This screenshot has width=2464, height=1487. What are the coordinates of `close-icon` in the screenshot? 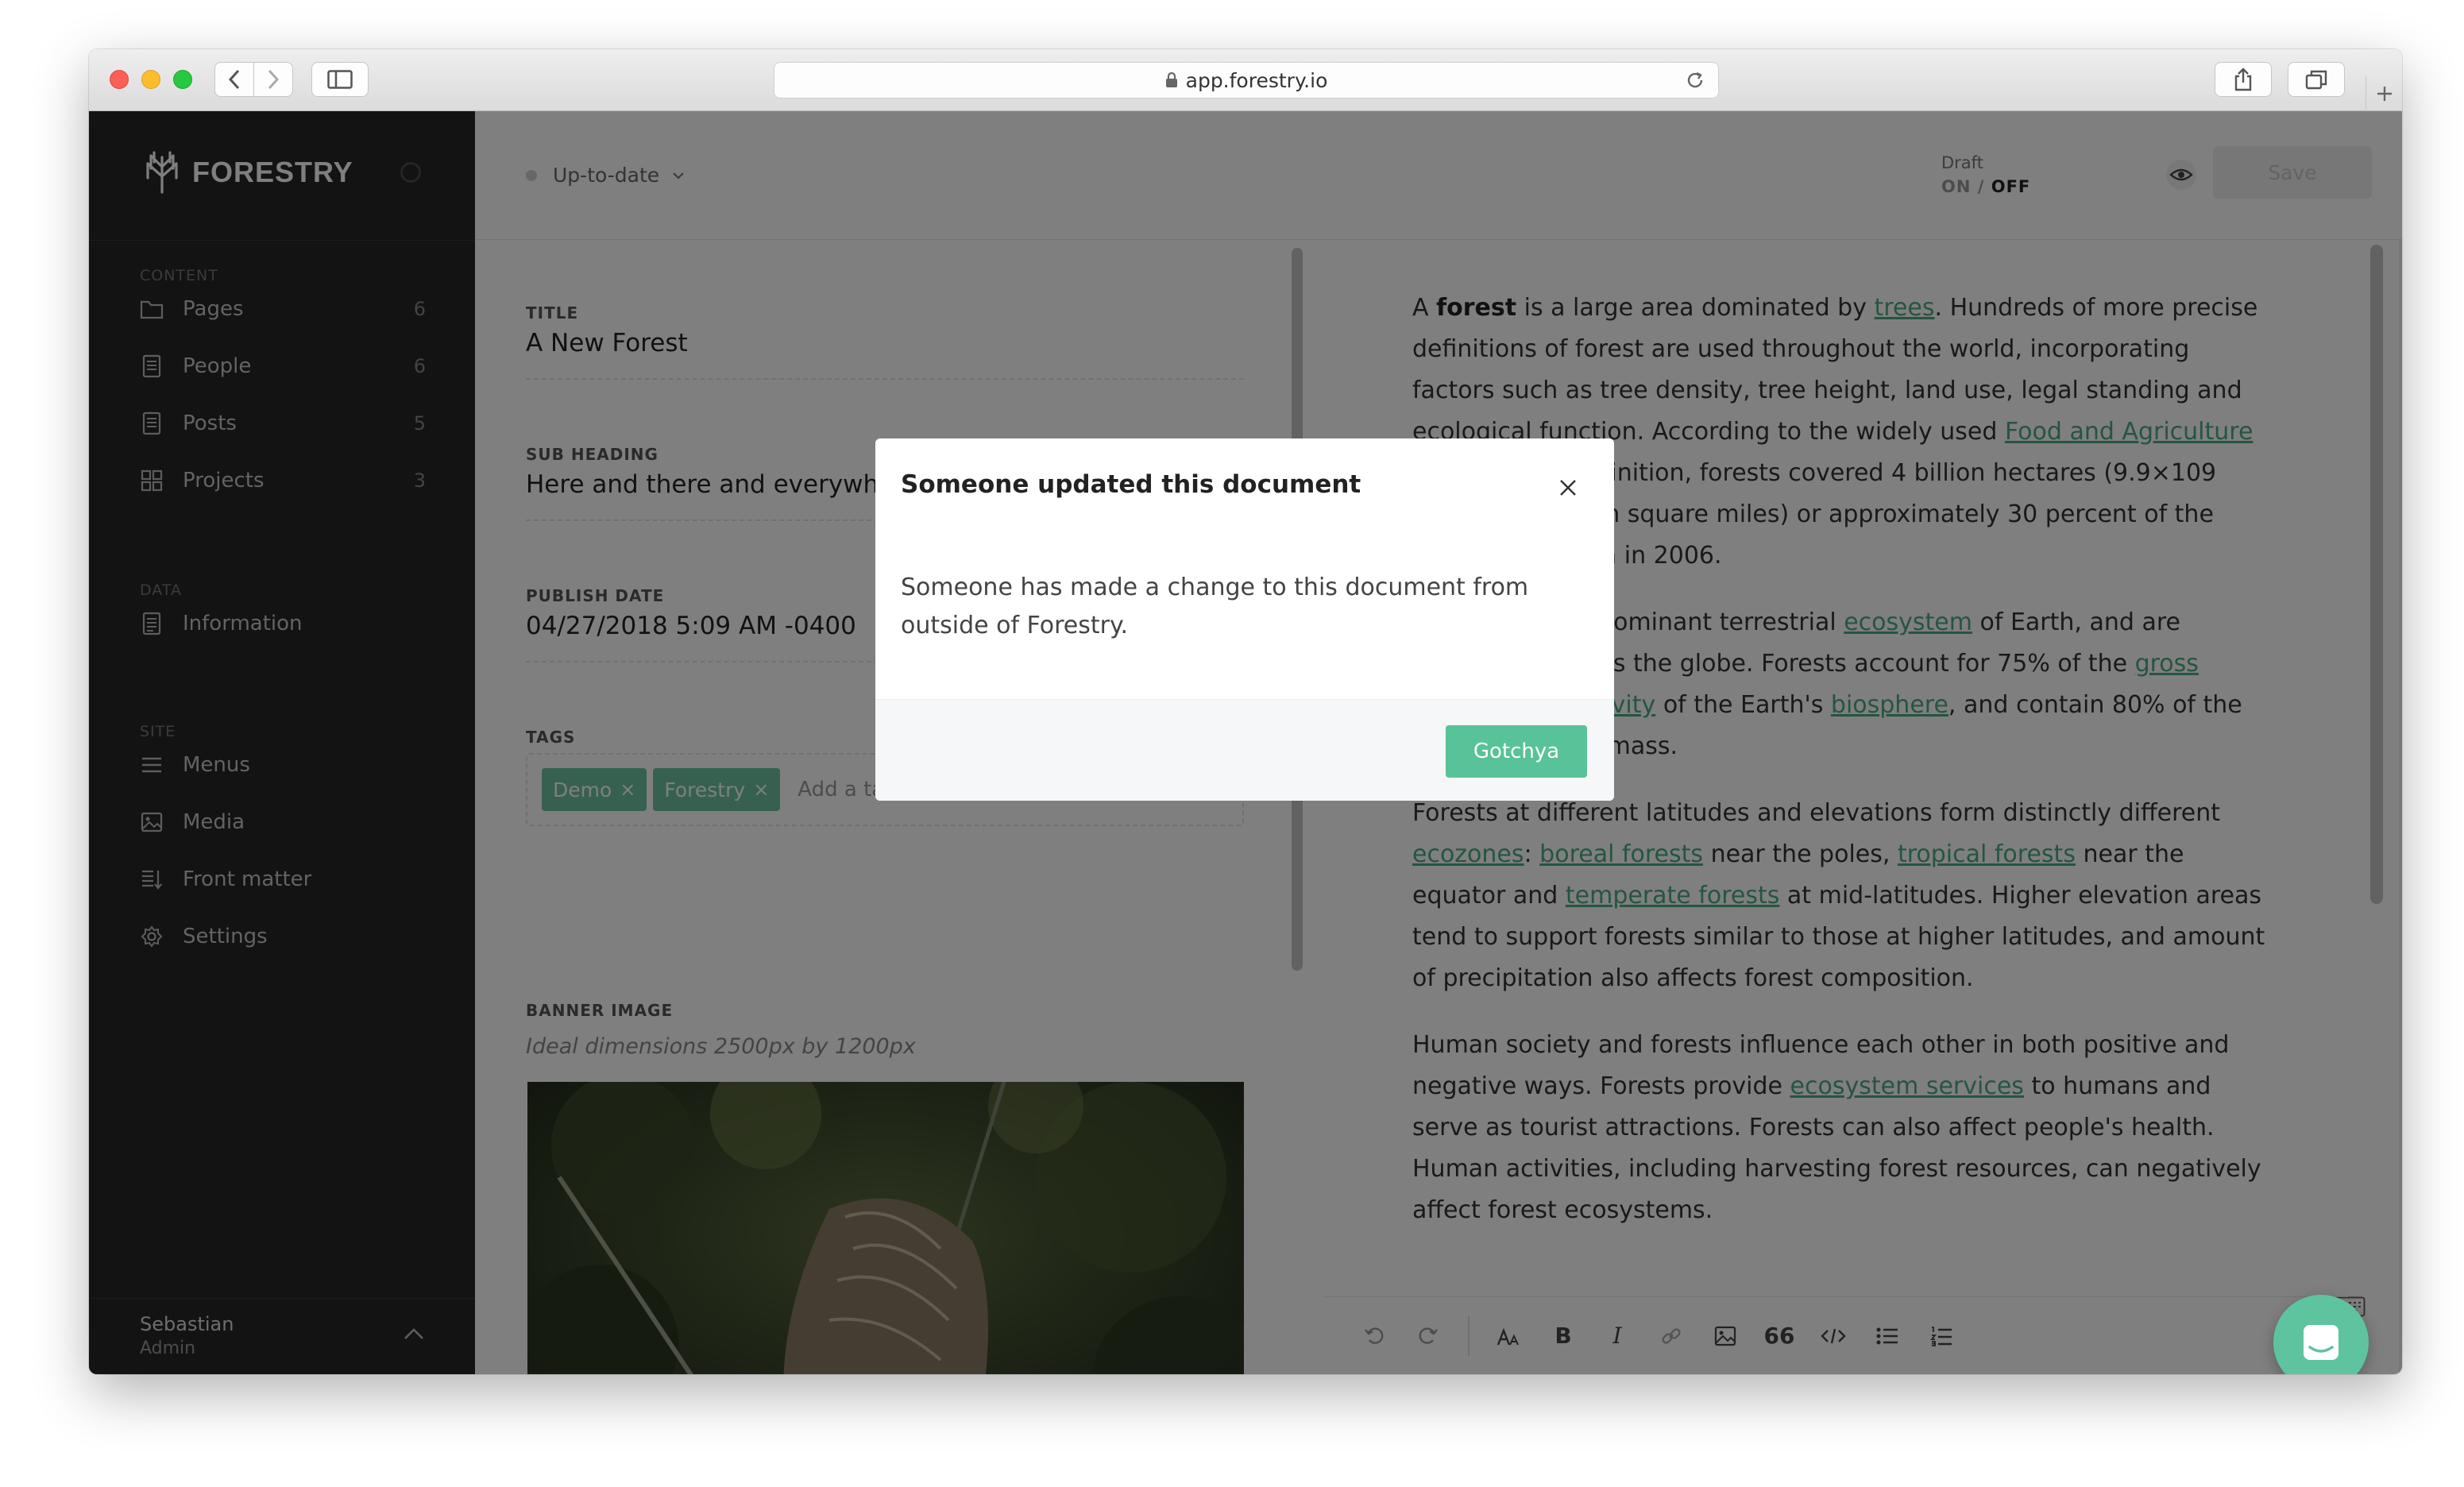 It's located at (1568, 487).